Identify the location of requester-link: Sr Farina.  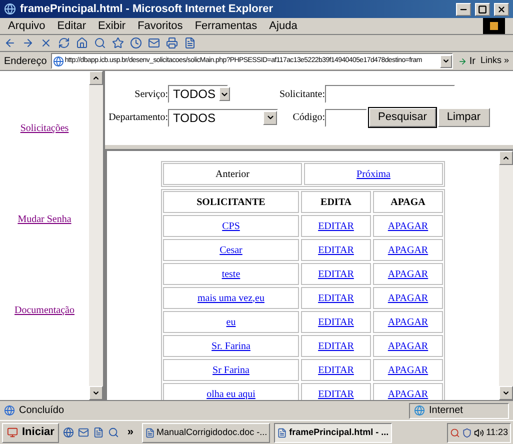
(231, 370).